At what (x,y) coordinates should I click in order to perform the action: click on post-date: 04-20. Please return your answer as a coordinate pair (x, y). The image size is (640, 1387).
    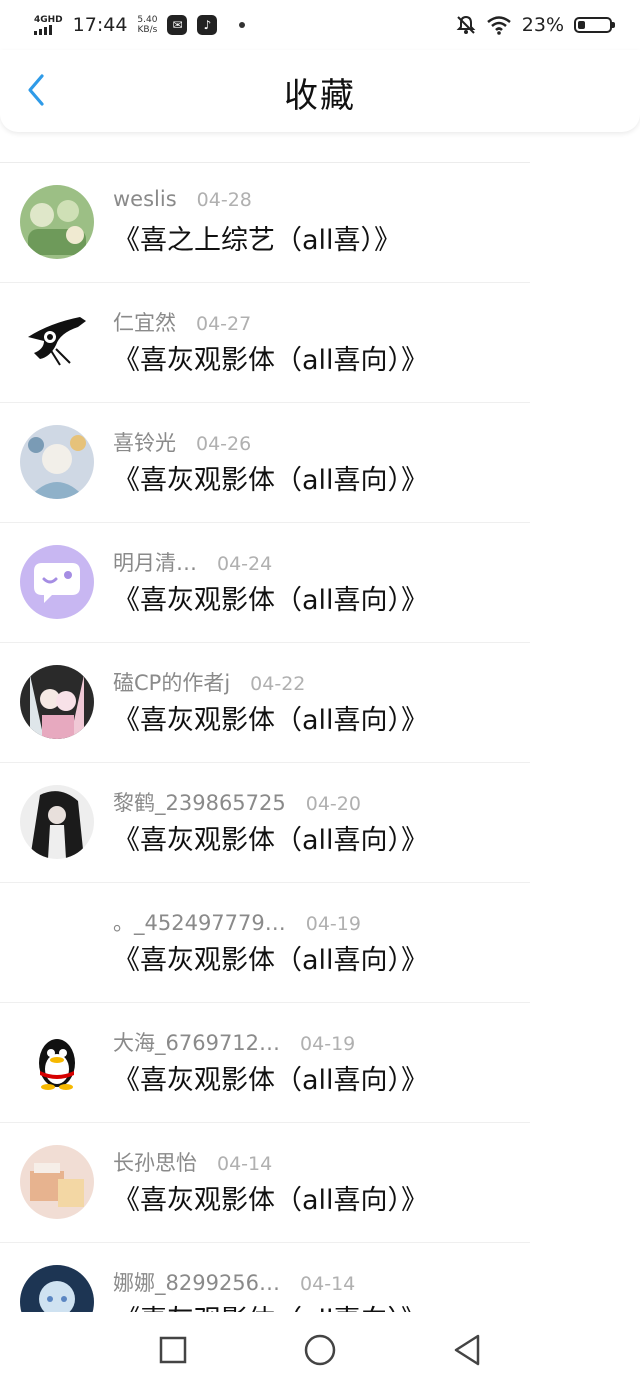
    Looking at the image, I should click on (333, 804).